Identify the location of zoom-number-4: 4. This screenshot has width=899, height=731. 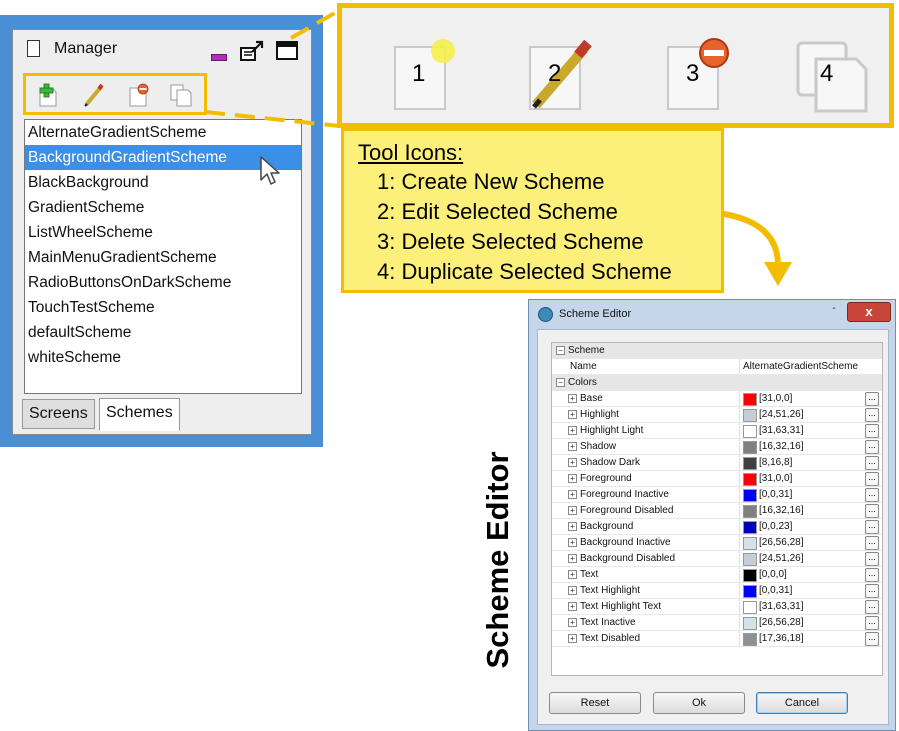
(827, 73).